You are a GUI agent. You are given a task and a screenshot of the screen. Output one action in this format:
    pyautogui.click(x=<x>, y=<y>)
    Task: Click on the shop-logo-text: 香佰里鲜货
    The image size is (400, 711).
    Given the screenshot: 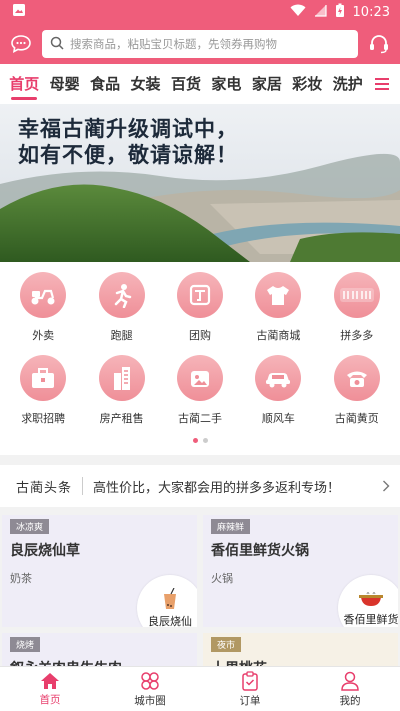 What is the action you would take?
    pyautogui.click(x=371, y=619)
    